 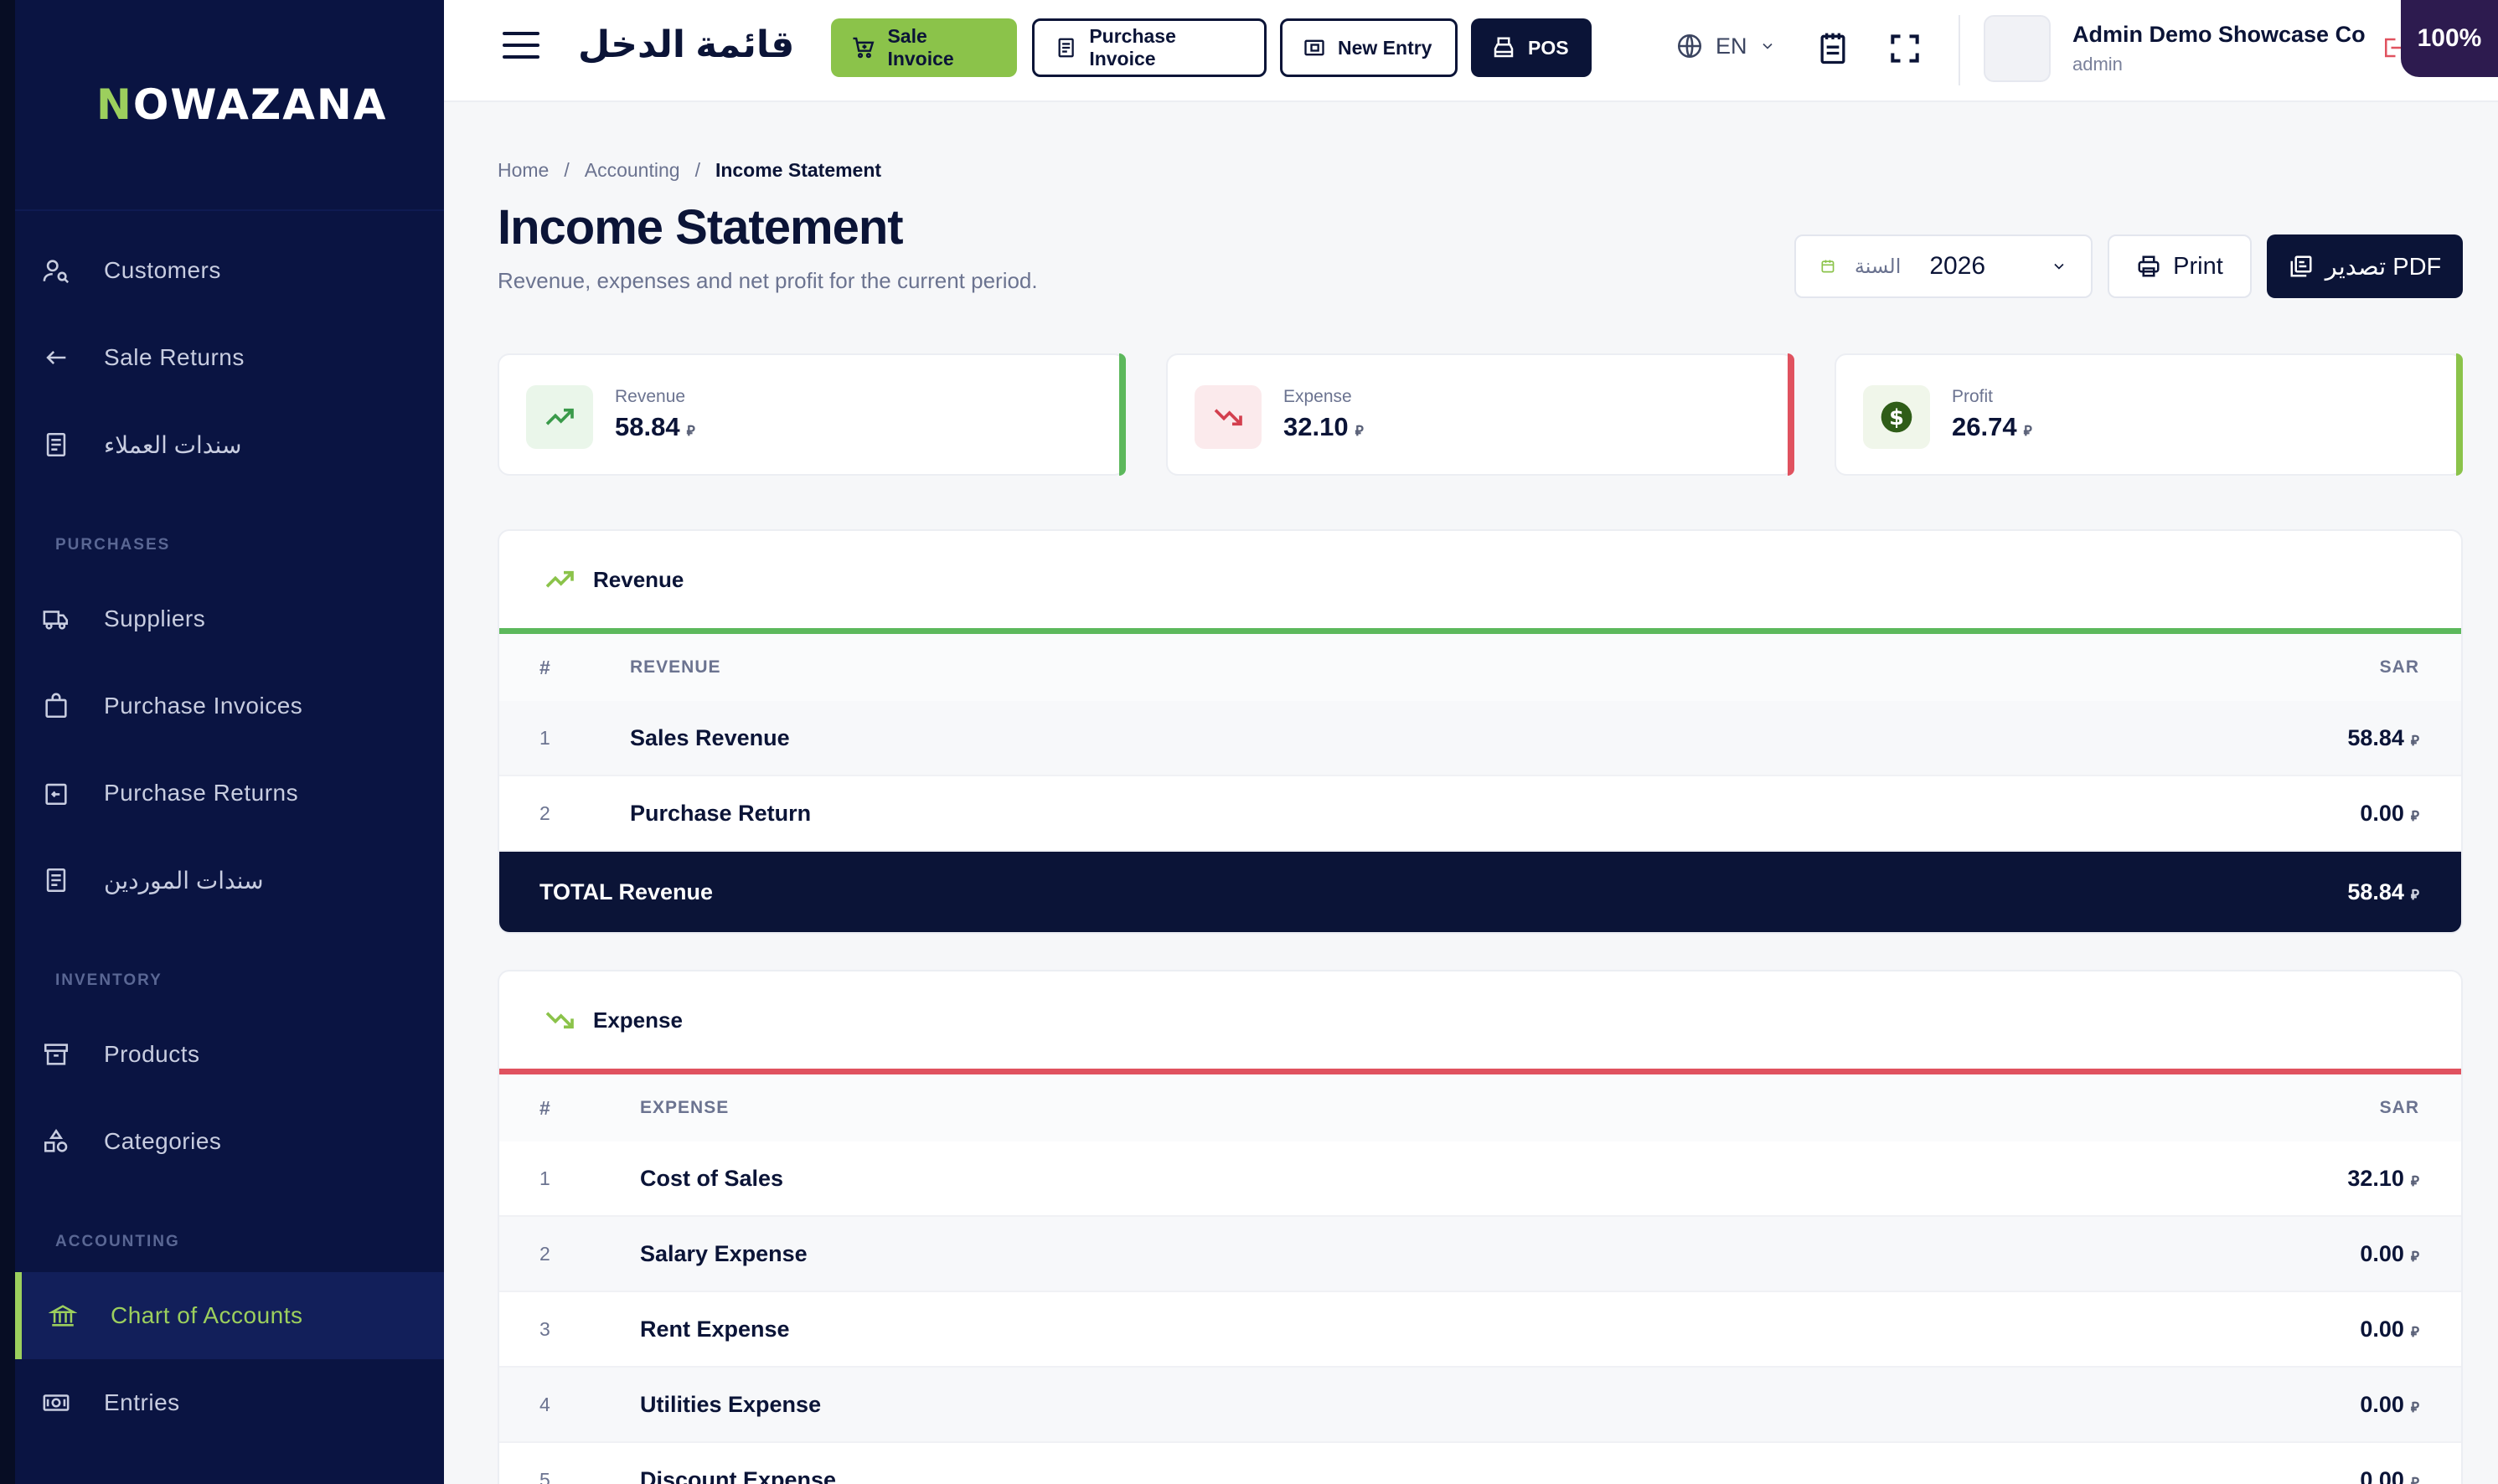 I want to click on notes-icon, so click(x=1832, y=48).